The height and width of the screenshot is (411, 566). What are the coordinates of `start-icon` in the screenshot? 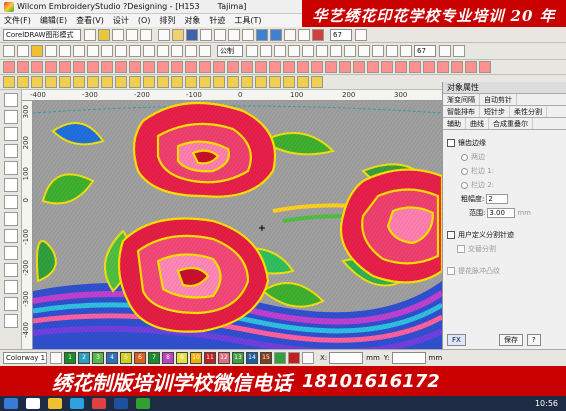 It's located at (11, 403).